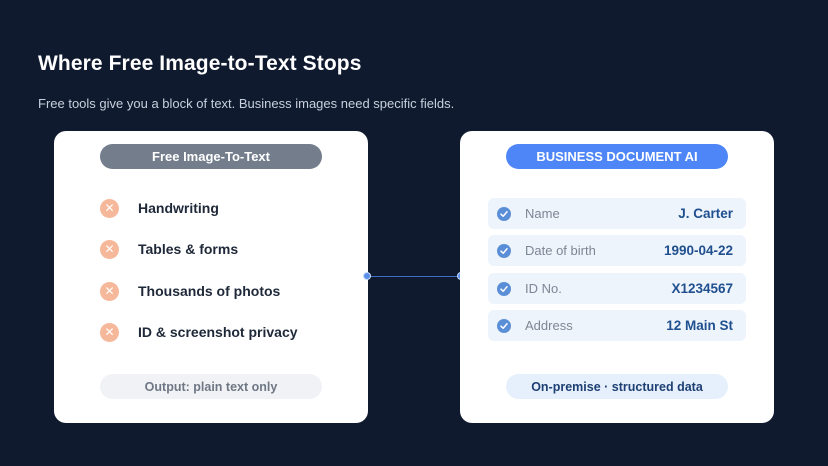 The width and height of the screenshot is (828, 466). Describe the element at coordinates (188, 249) in the screenshot. I see `list-item-label: Tables & forms` at that location.